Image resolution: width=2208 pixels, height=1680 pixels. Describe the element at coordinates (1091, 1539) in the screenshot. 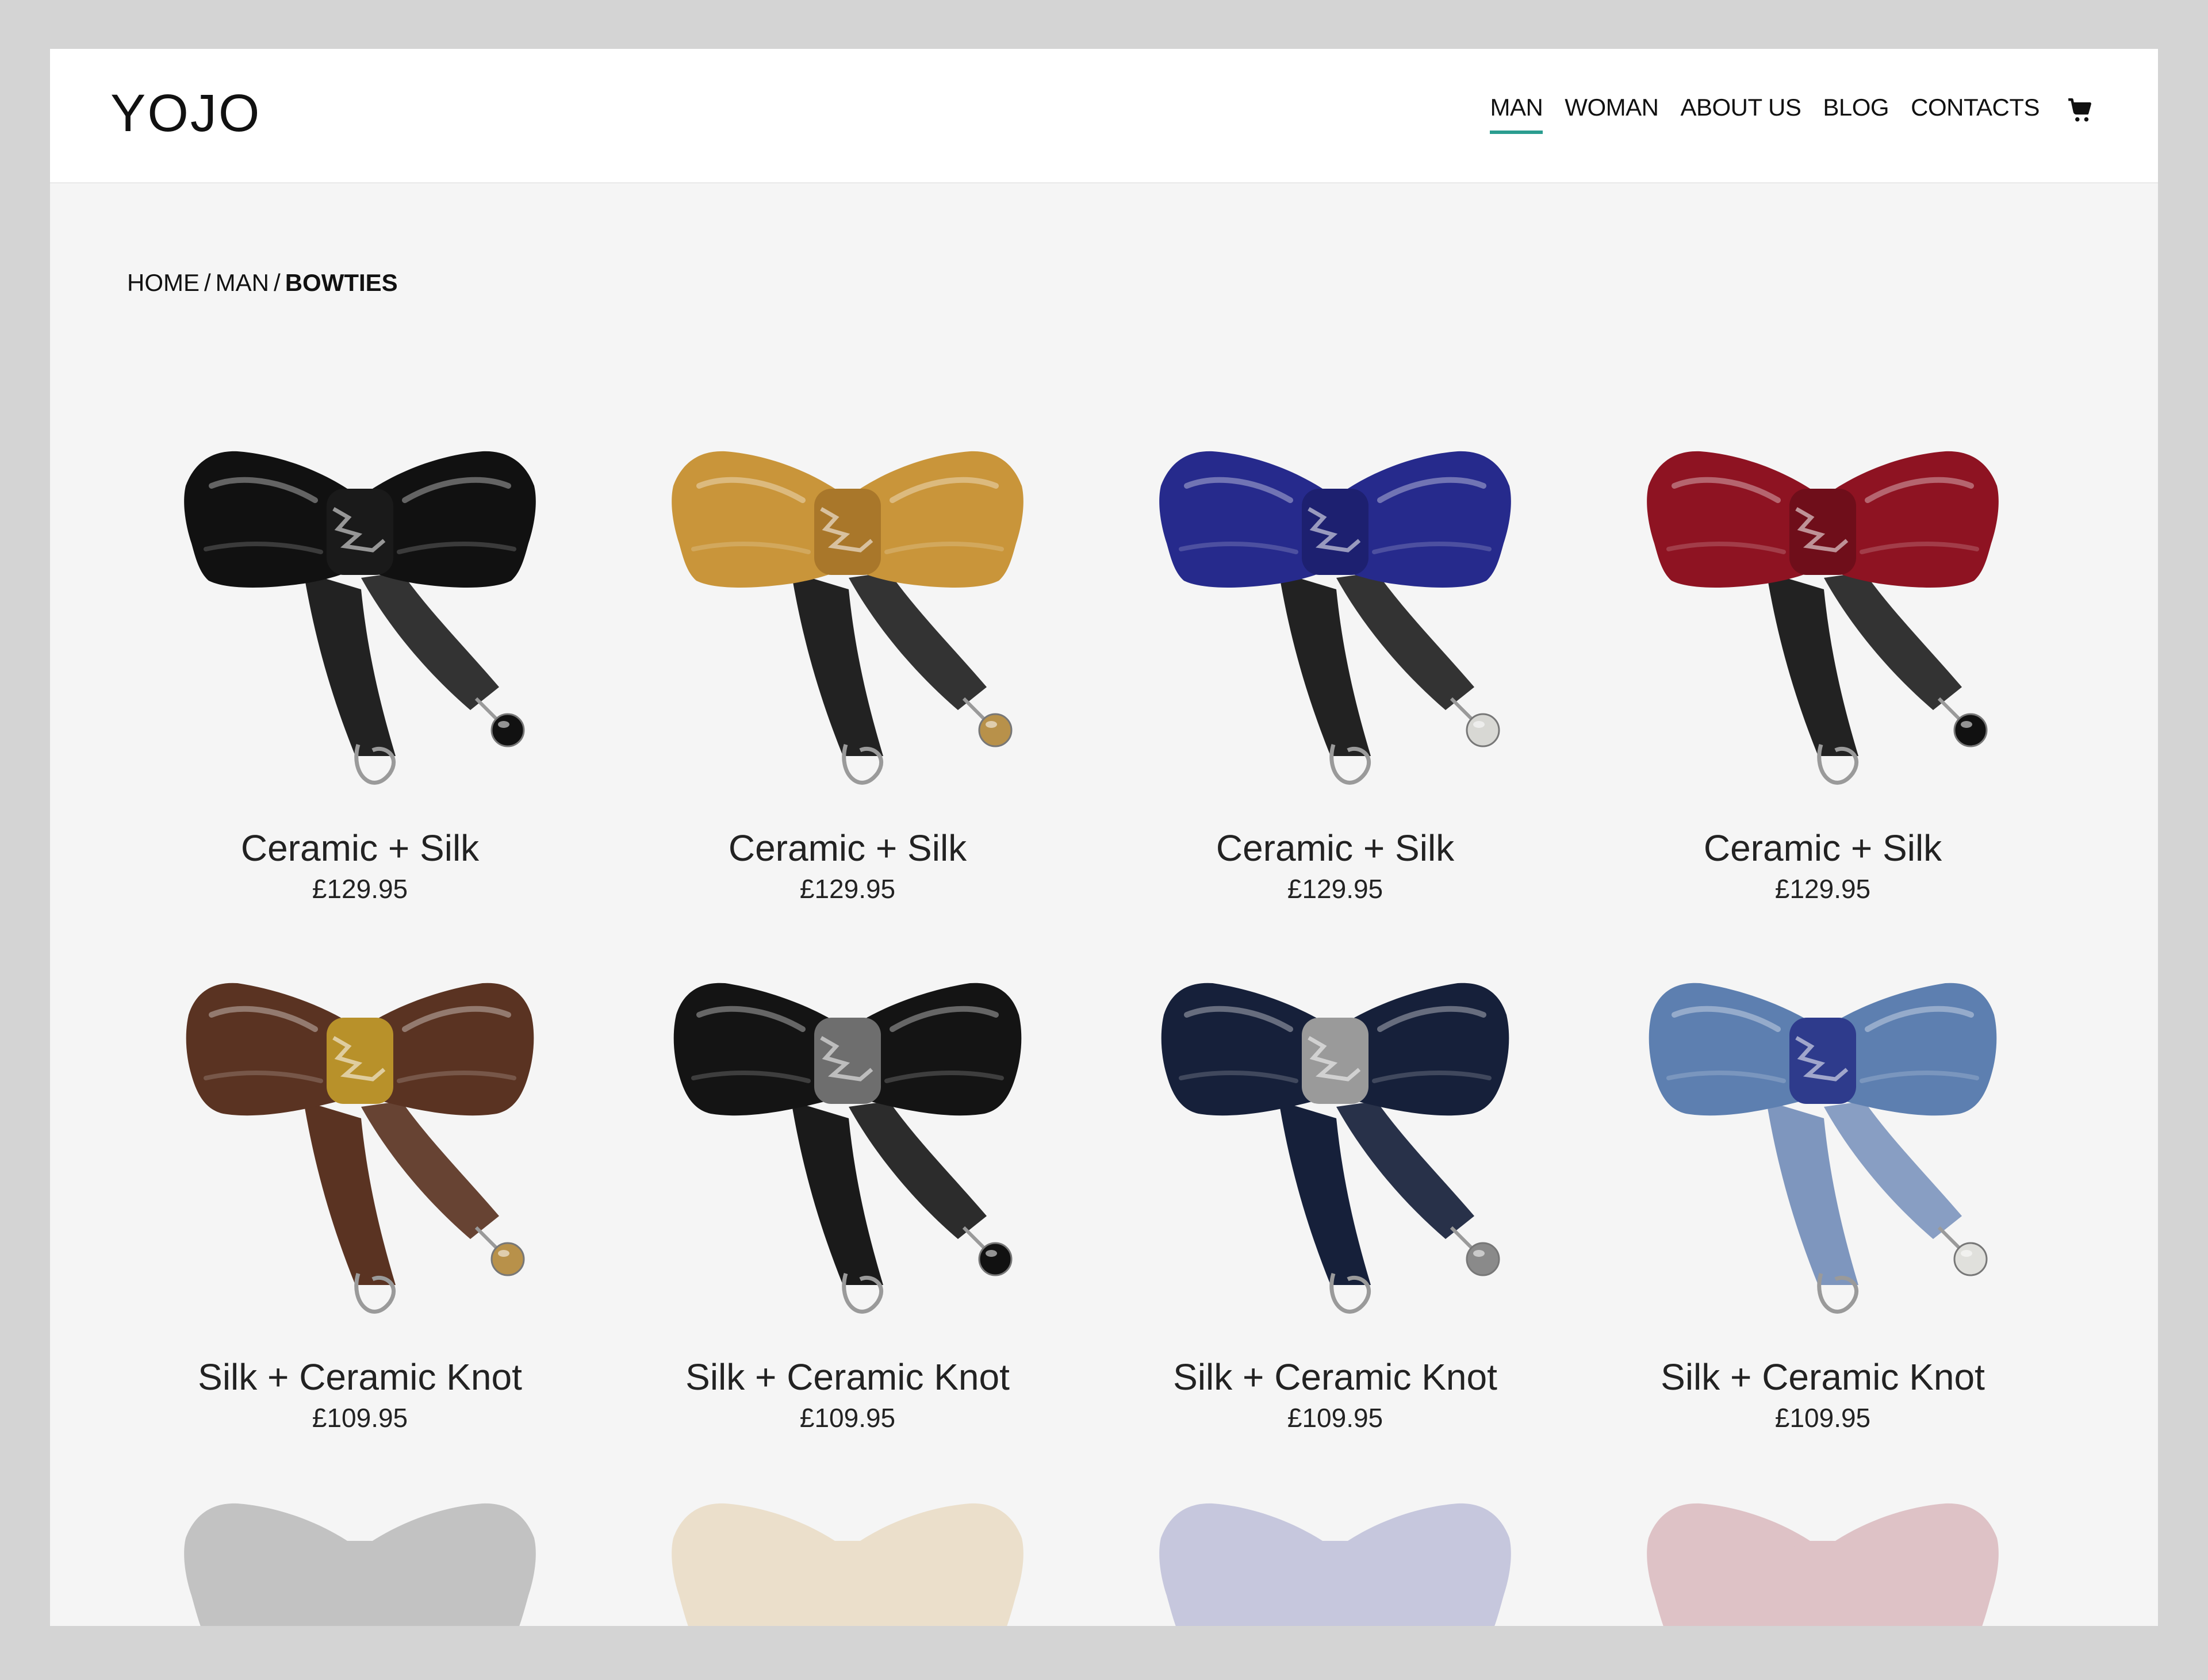

I see `next-row-partial` at that location.